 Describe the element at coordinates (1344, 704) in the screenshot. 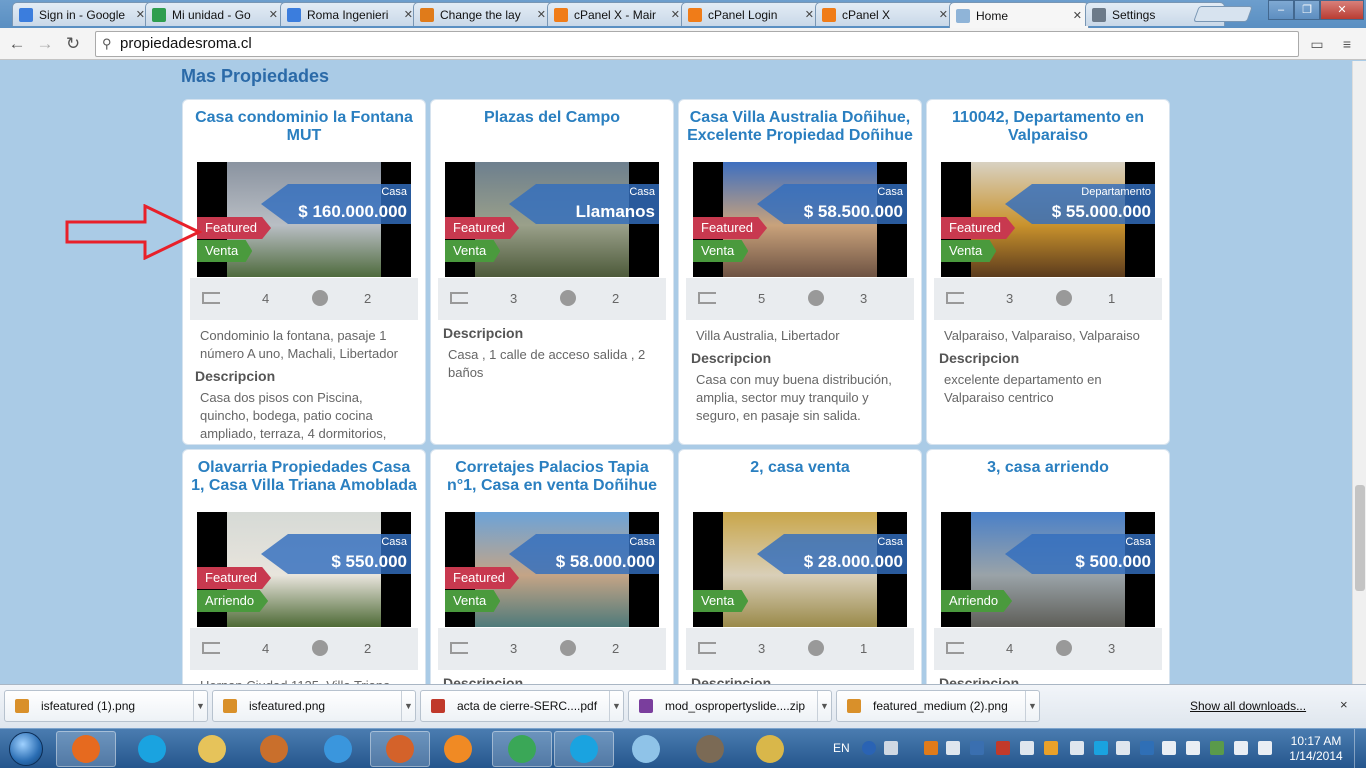

I see `downloads-close-icon: ×` at that location.